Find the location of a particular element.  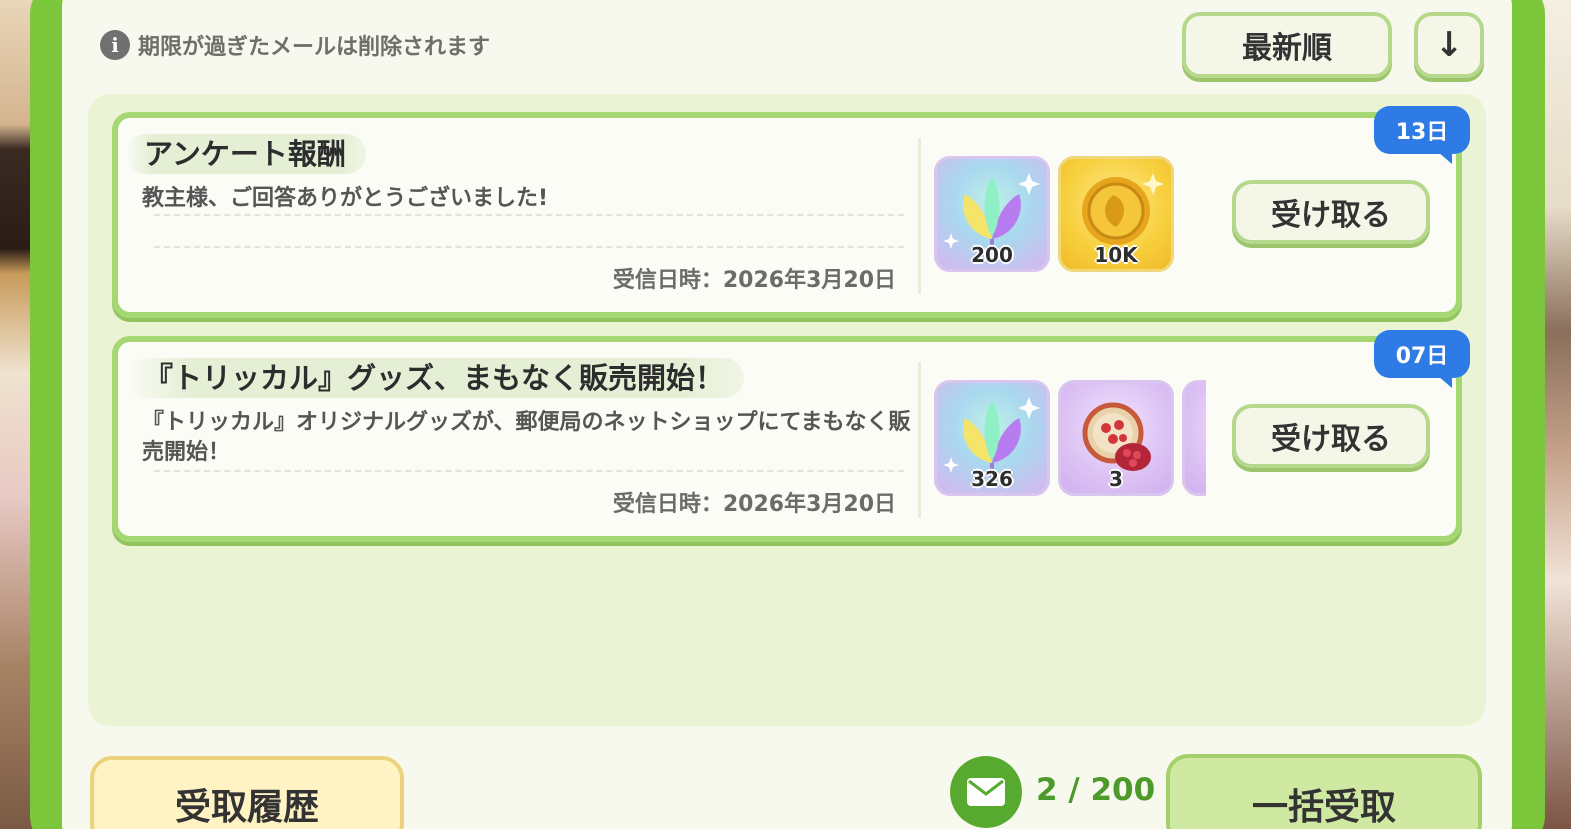

expiry-notice: i 期限が過ぎたメールは削除されます is located at coordinates (295, 45).